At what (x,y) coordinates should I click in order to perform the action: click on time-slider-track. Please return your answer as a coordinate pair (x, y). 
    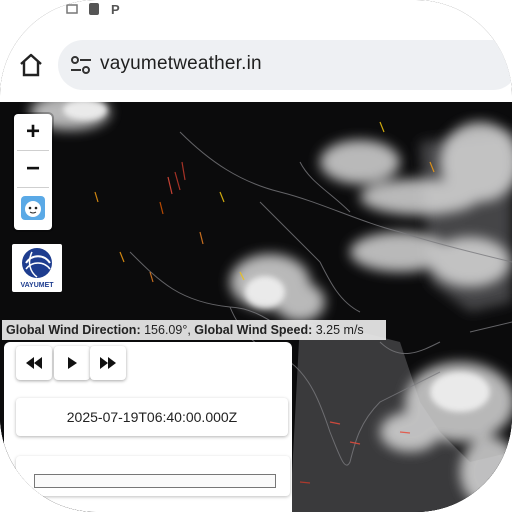
    Looking at the image, I should click on (155, 481).